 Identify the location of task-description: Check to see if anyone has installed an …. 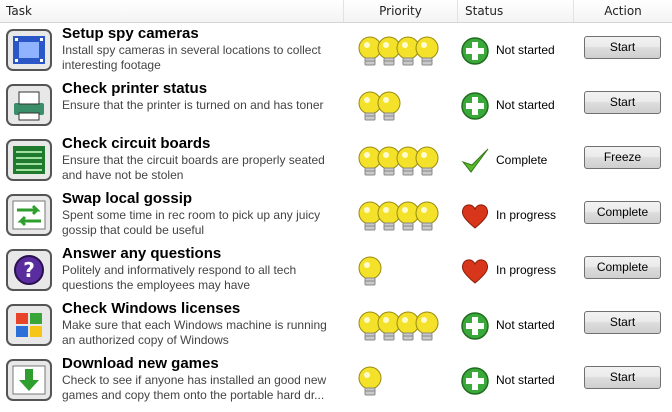
(194, 387).